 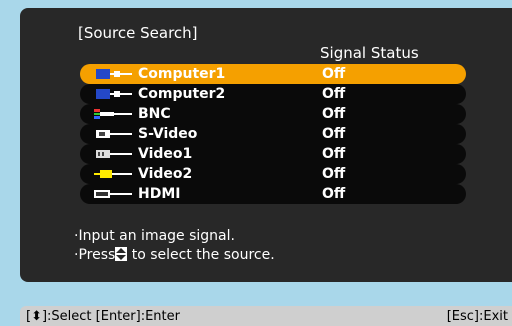 What do you see at coordinates (273, 94) in the screenshot?
I see `source-row-computer2: Computer2 Off` at bounding box center [273, 94].